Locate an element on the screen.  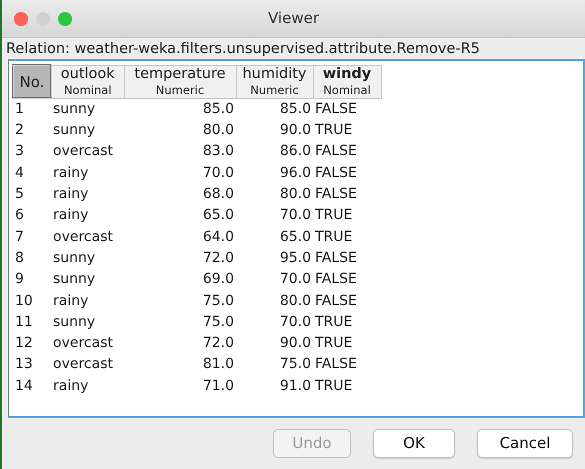
relation-label: Relation: weather-weka.filters.unsupervised.attribute.Remove-R5 is located at coordinates (243, 49).